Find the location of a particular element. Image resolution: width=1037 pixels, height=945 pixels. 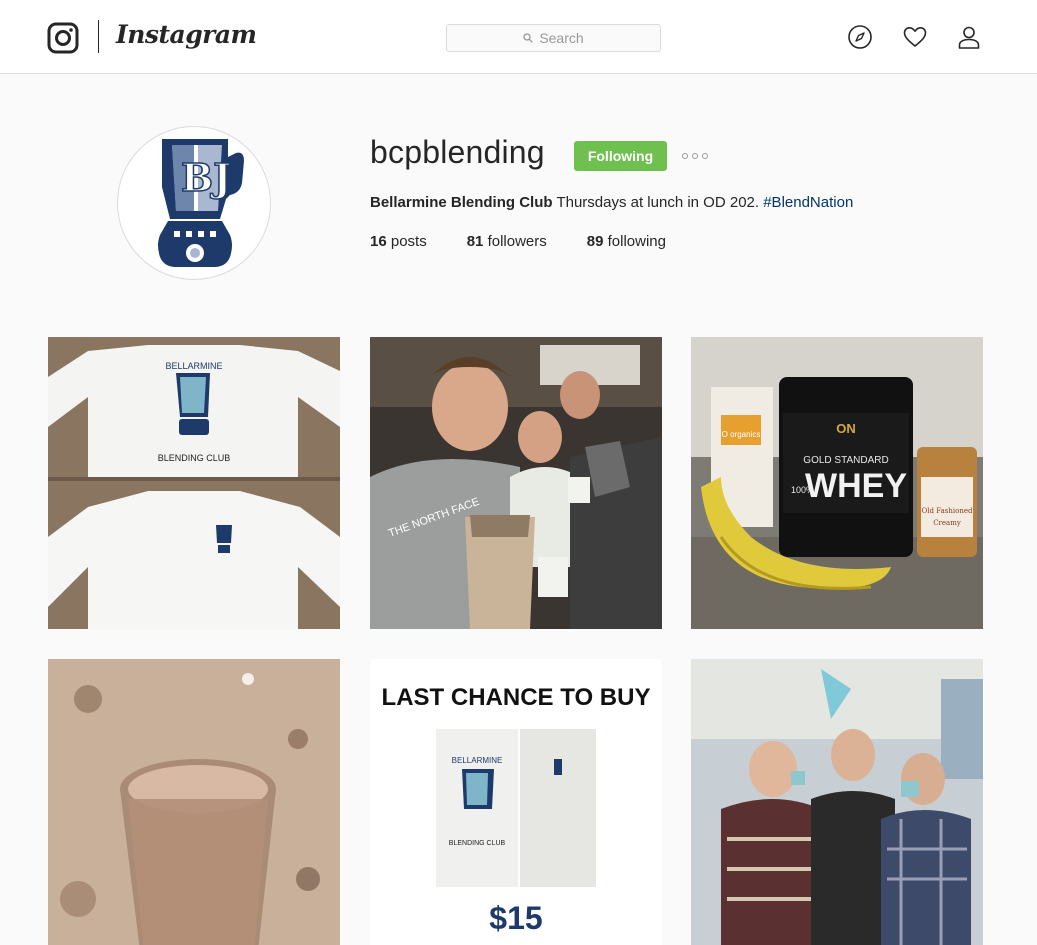

profile-username: bcpblending is located at coordinates (457, 152).